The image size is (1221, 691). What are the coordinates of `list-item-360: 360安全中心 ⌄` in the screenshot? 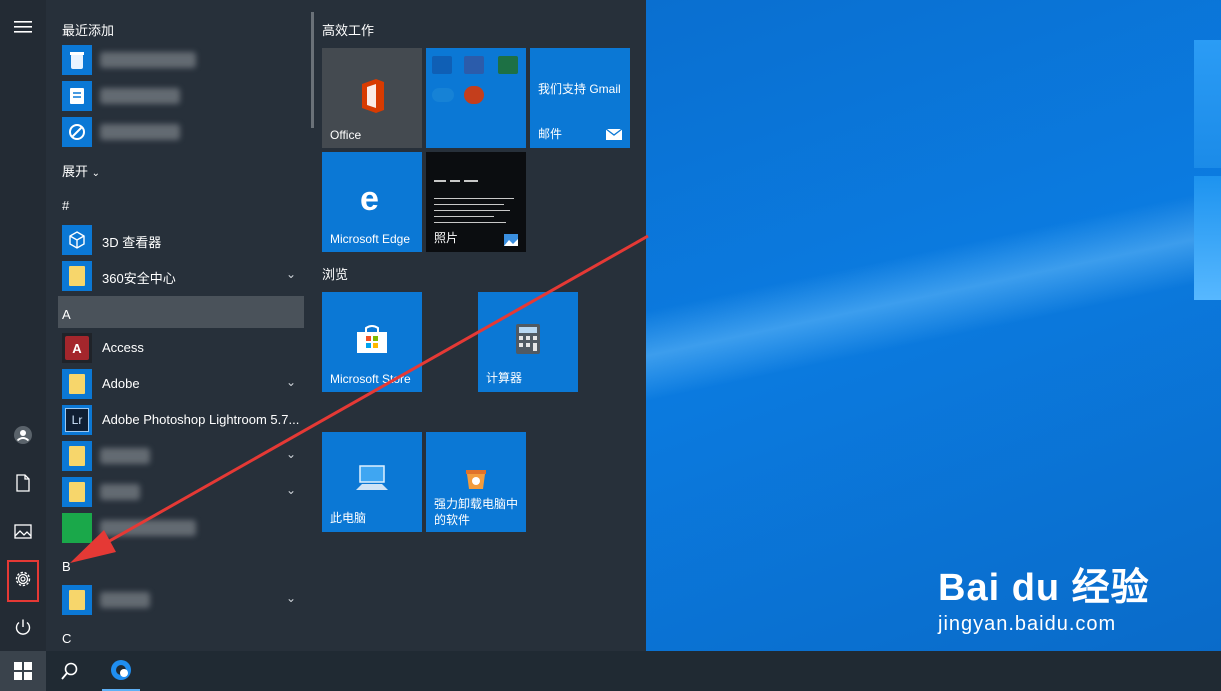 It's located at (186, 276).